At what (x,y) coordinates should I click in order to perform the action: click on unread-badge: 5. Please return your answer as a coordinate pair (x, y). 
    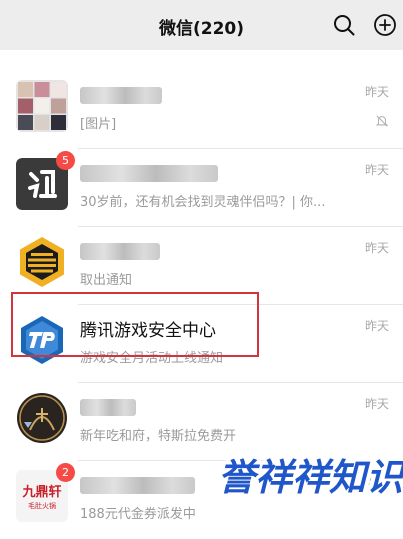
    Looking at the image, I should click on (65, 160).